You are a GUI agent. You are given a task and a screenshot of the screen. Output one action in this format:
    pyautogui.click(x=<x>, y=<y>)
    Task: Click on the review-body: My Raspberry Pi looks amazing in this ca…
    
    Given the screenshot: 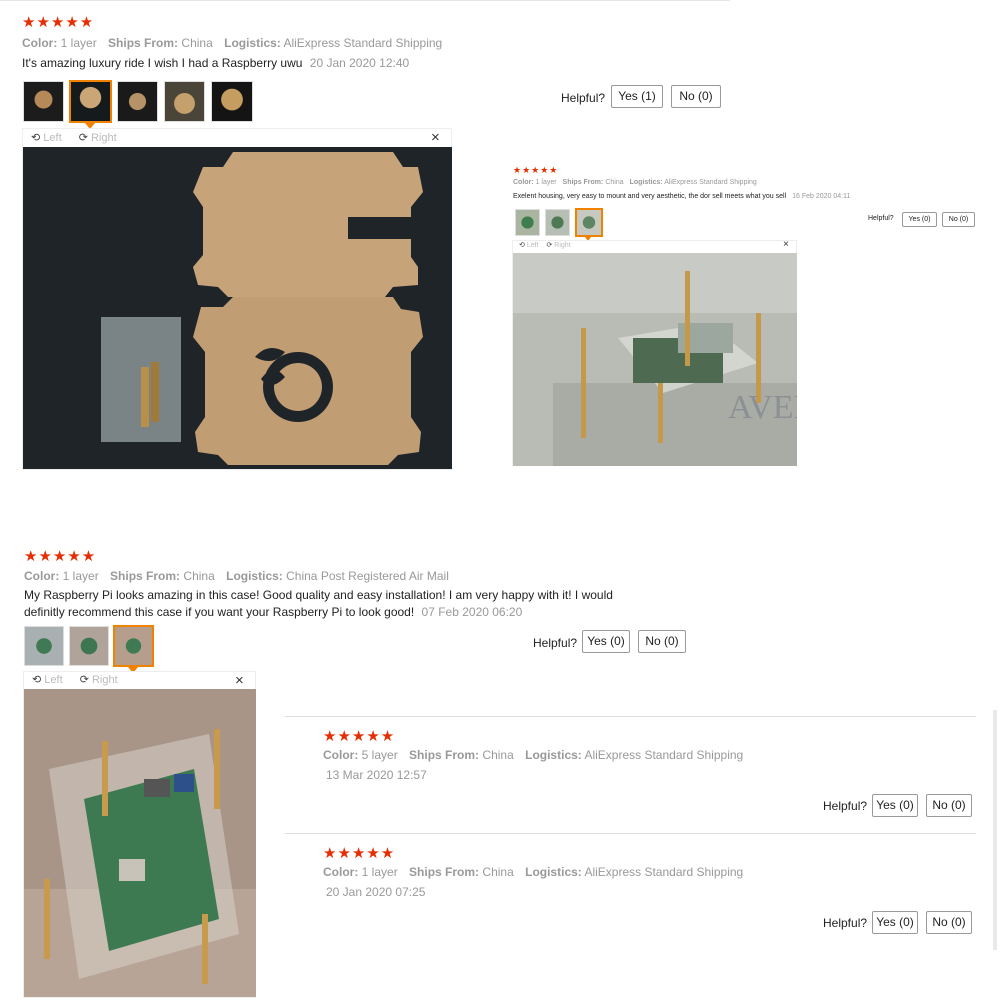 What is the action you would take?
    pyautogui.click(x=318, y=603)
    